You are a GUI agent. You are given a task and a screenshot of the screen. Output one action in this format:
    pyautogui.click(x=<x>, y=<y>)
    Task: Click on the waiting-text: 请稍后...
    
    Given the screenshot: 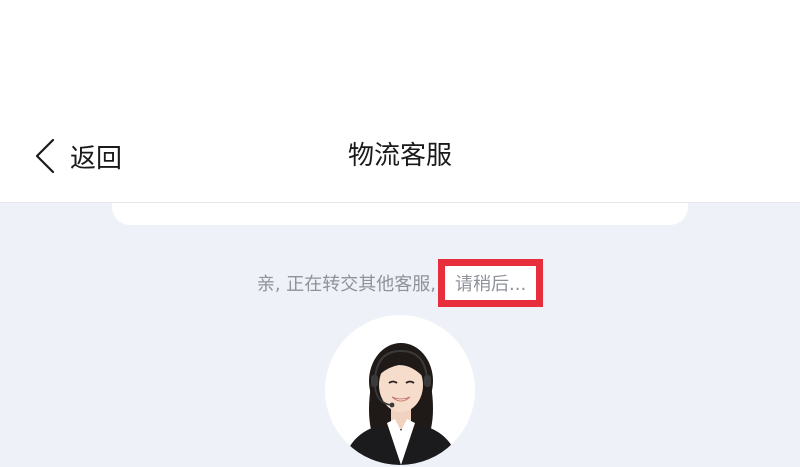 What is the action you would take?
    pyautogui.click(x=491, y=284)
    